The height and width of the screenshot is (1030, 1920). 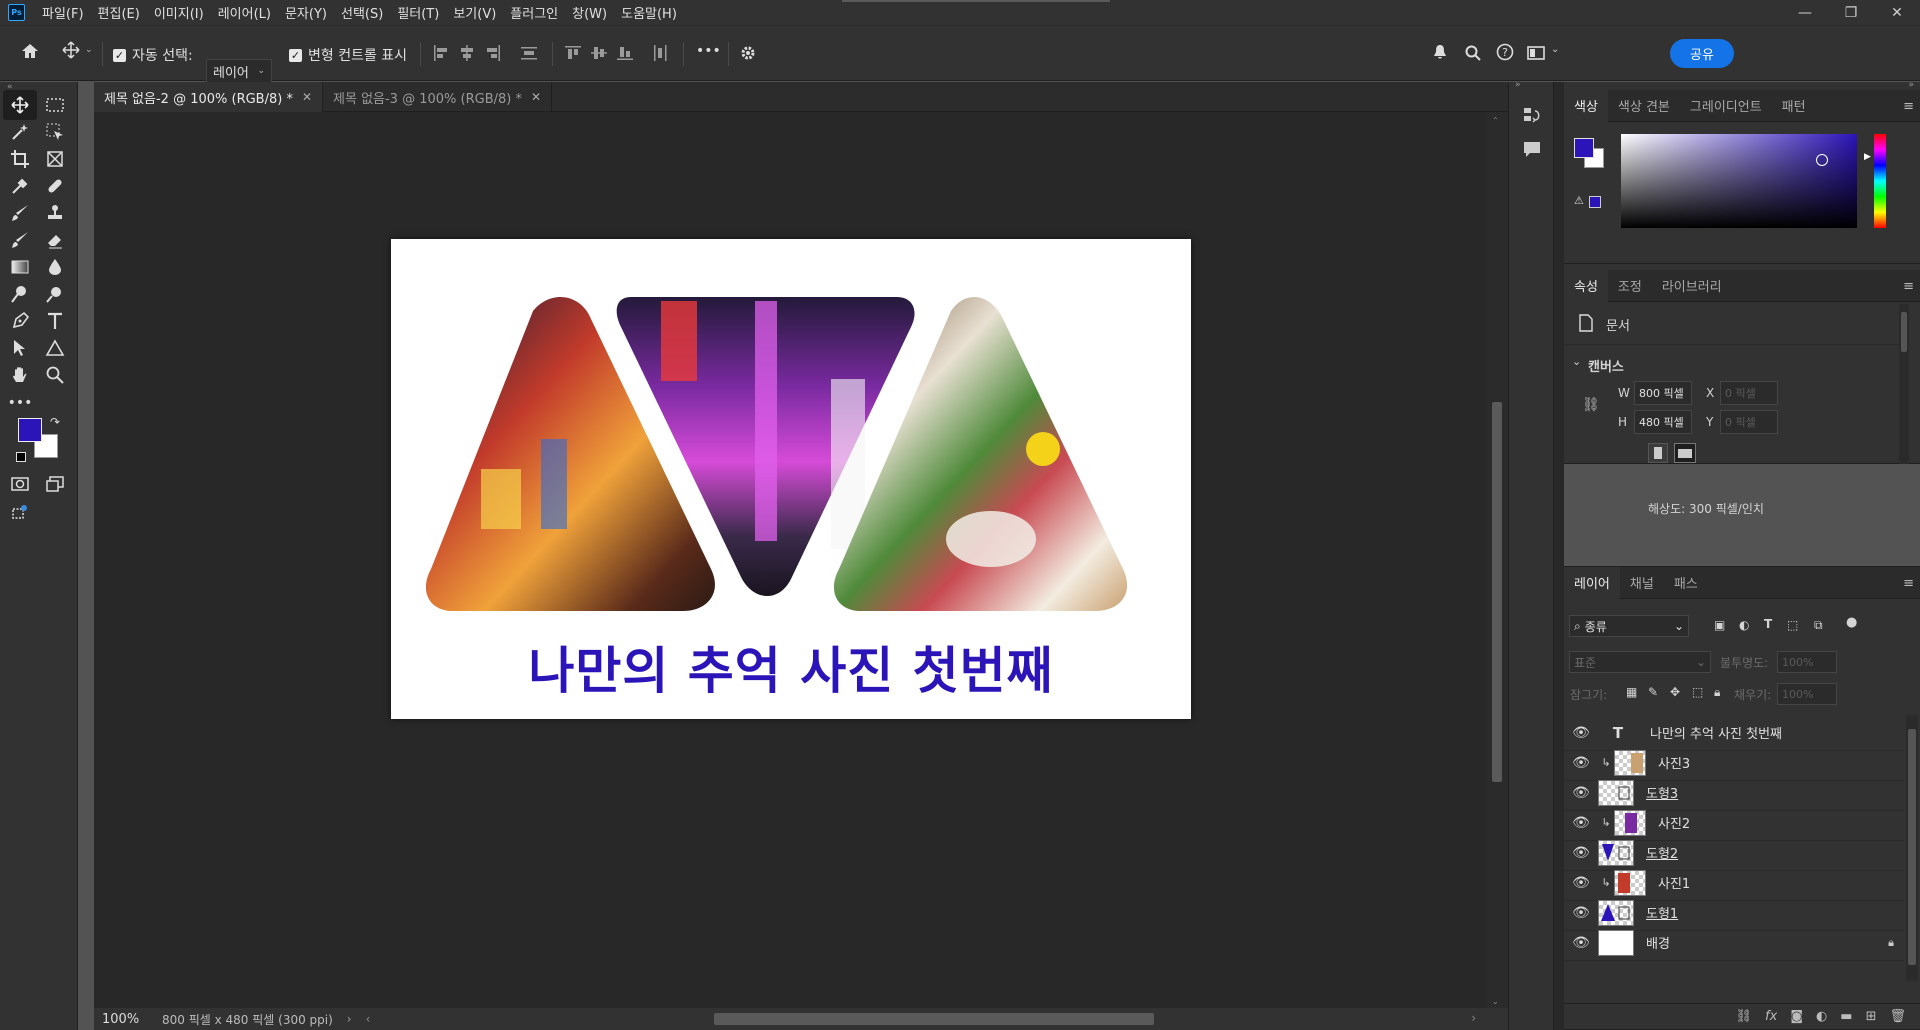 What do you see at coordinates (30, 51) in the screenshot?
I see `home-button` at bounding box center [30, 51].